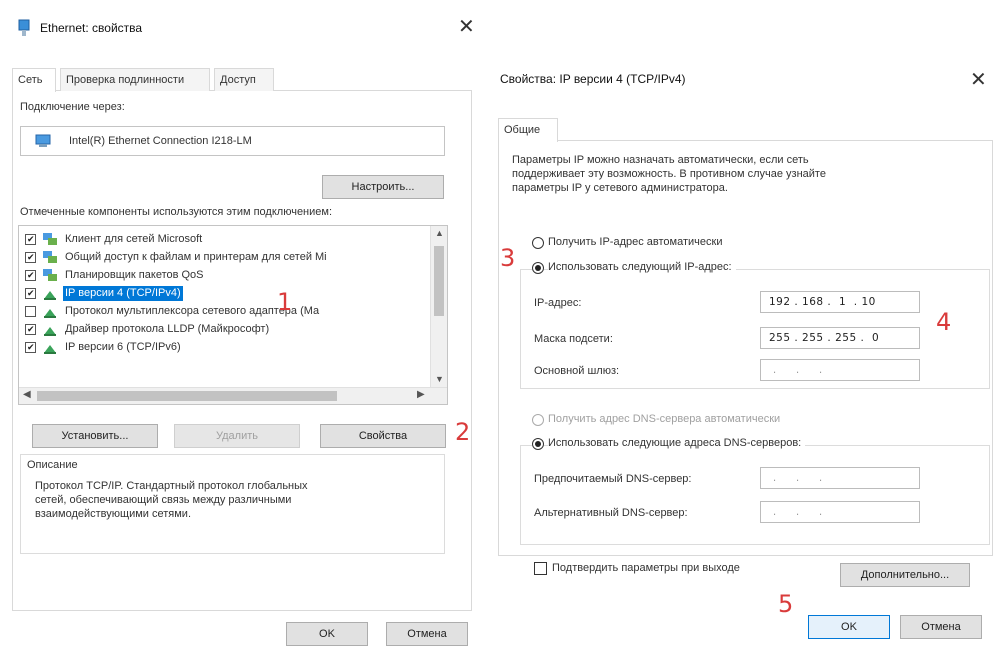  Describe the element at coordinates (50, 239) in the screenshot. I see `network-client-icon` at that location.